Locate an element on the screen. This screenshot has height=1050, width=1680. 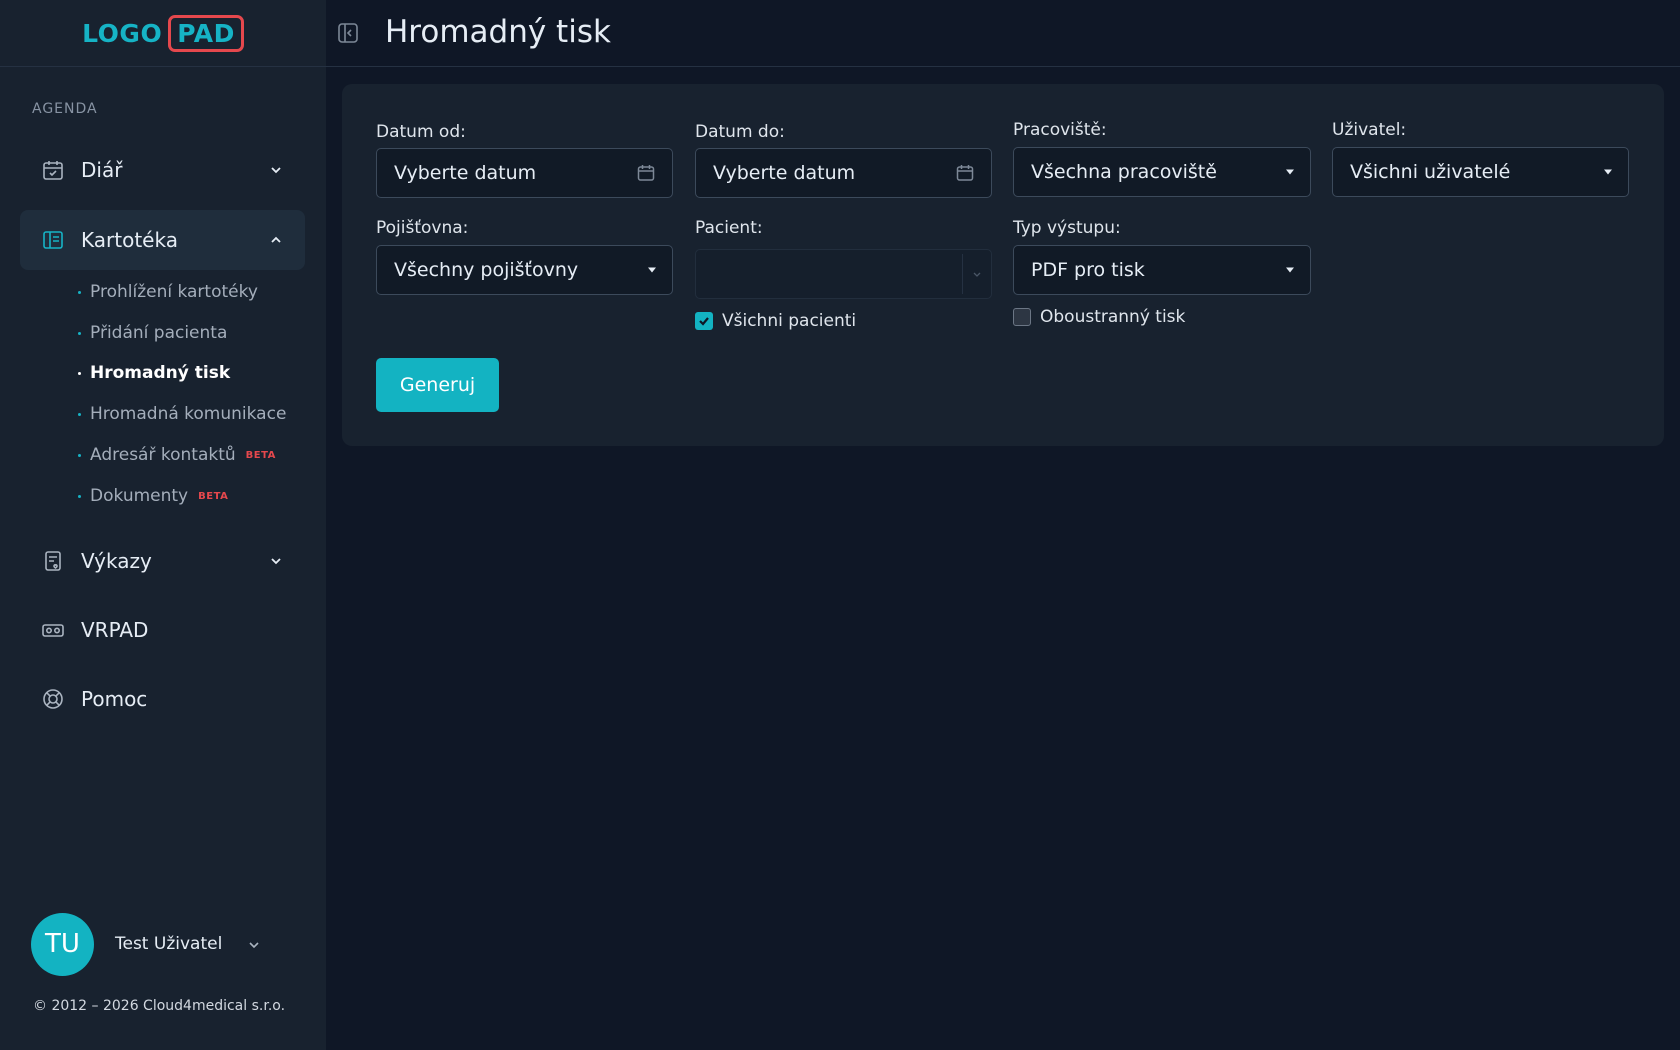
sidebar-item-label: Pomoc is located at coordinates (114, 699).